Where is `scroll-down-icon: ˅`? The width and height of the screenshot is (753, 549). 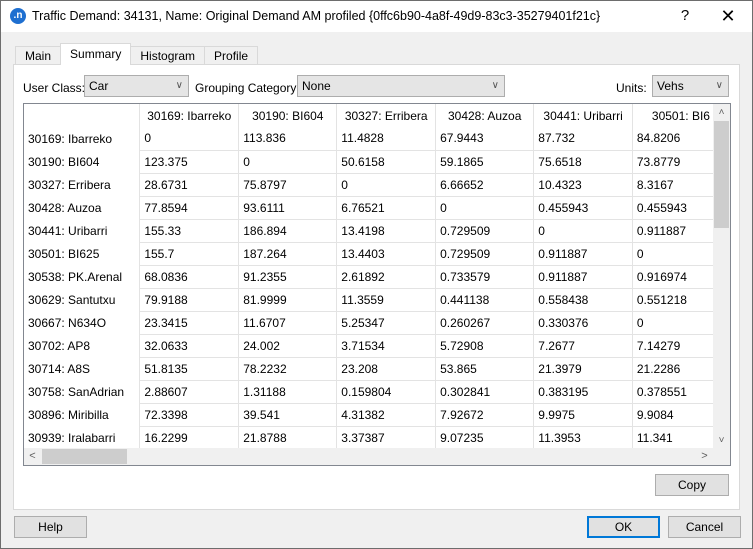 scroll-down-icon: ˅ is located at coordinates (721, 440).